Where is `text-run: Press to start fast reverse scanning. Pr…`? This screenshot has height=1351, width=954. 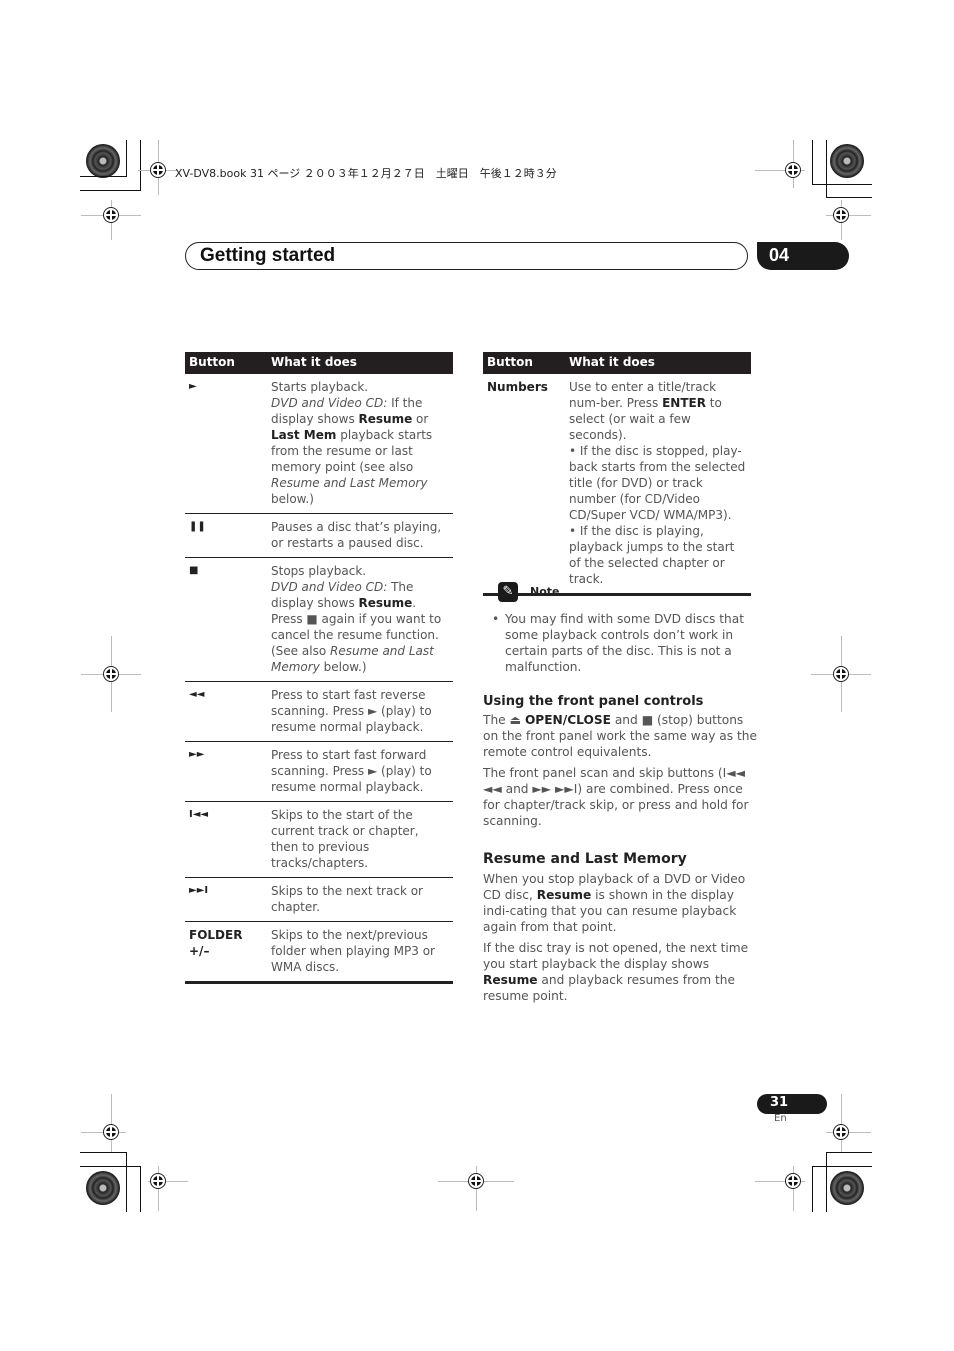 text-run: Press to start fast reverse scanning. Pr… is located at coordinates (351, 711).